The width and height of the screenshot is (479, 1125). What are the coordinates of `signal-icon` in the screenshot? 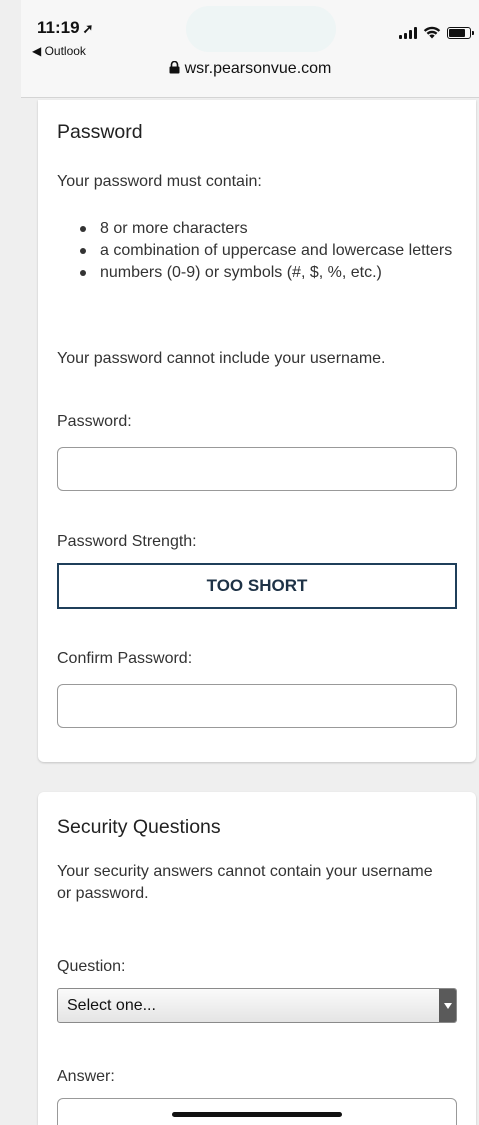 It's located at (408, 33).